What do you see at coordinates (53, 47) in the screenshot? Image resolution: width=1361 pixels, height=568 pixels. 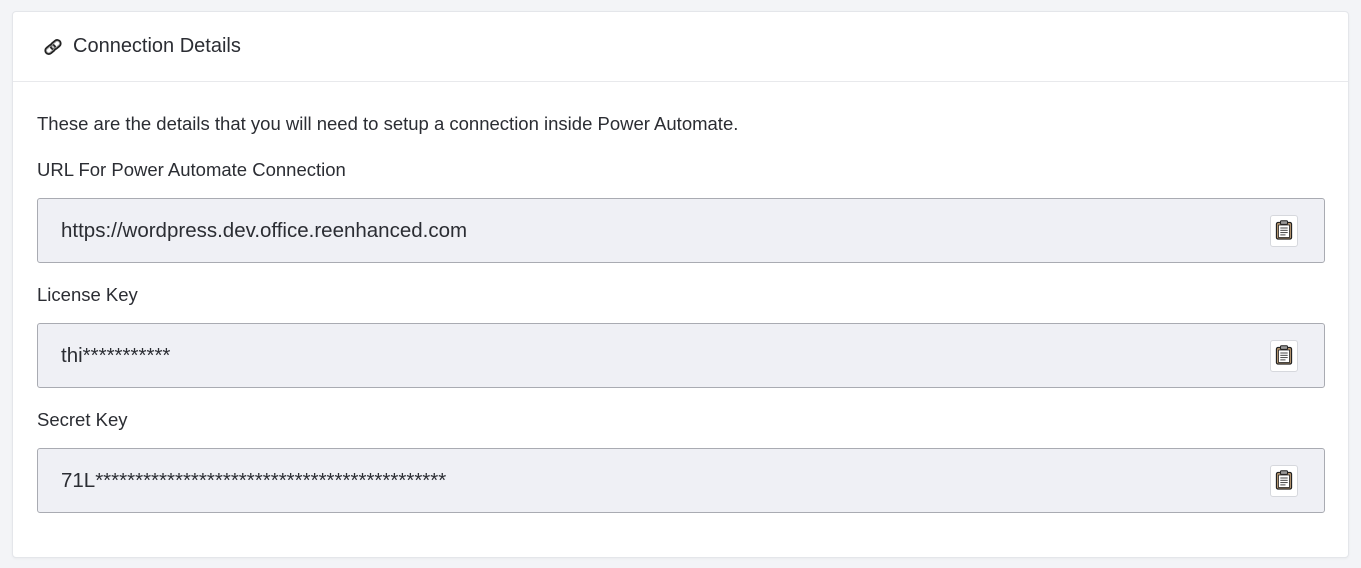 I see `link-icon` at bounding box center [53, 47].